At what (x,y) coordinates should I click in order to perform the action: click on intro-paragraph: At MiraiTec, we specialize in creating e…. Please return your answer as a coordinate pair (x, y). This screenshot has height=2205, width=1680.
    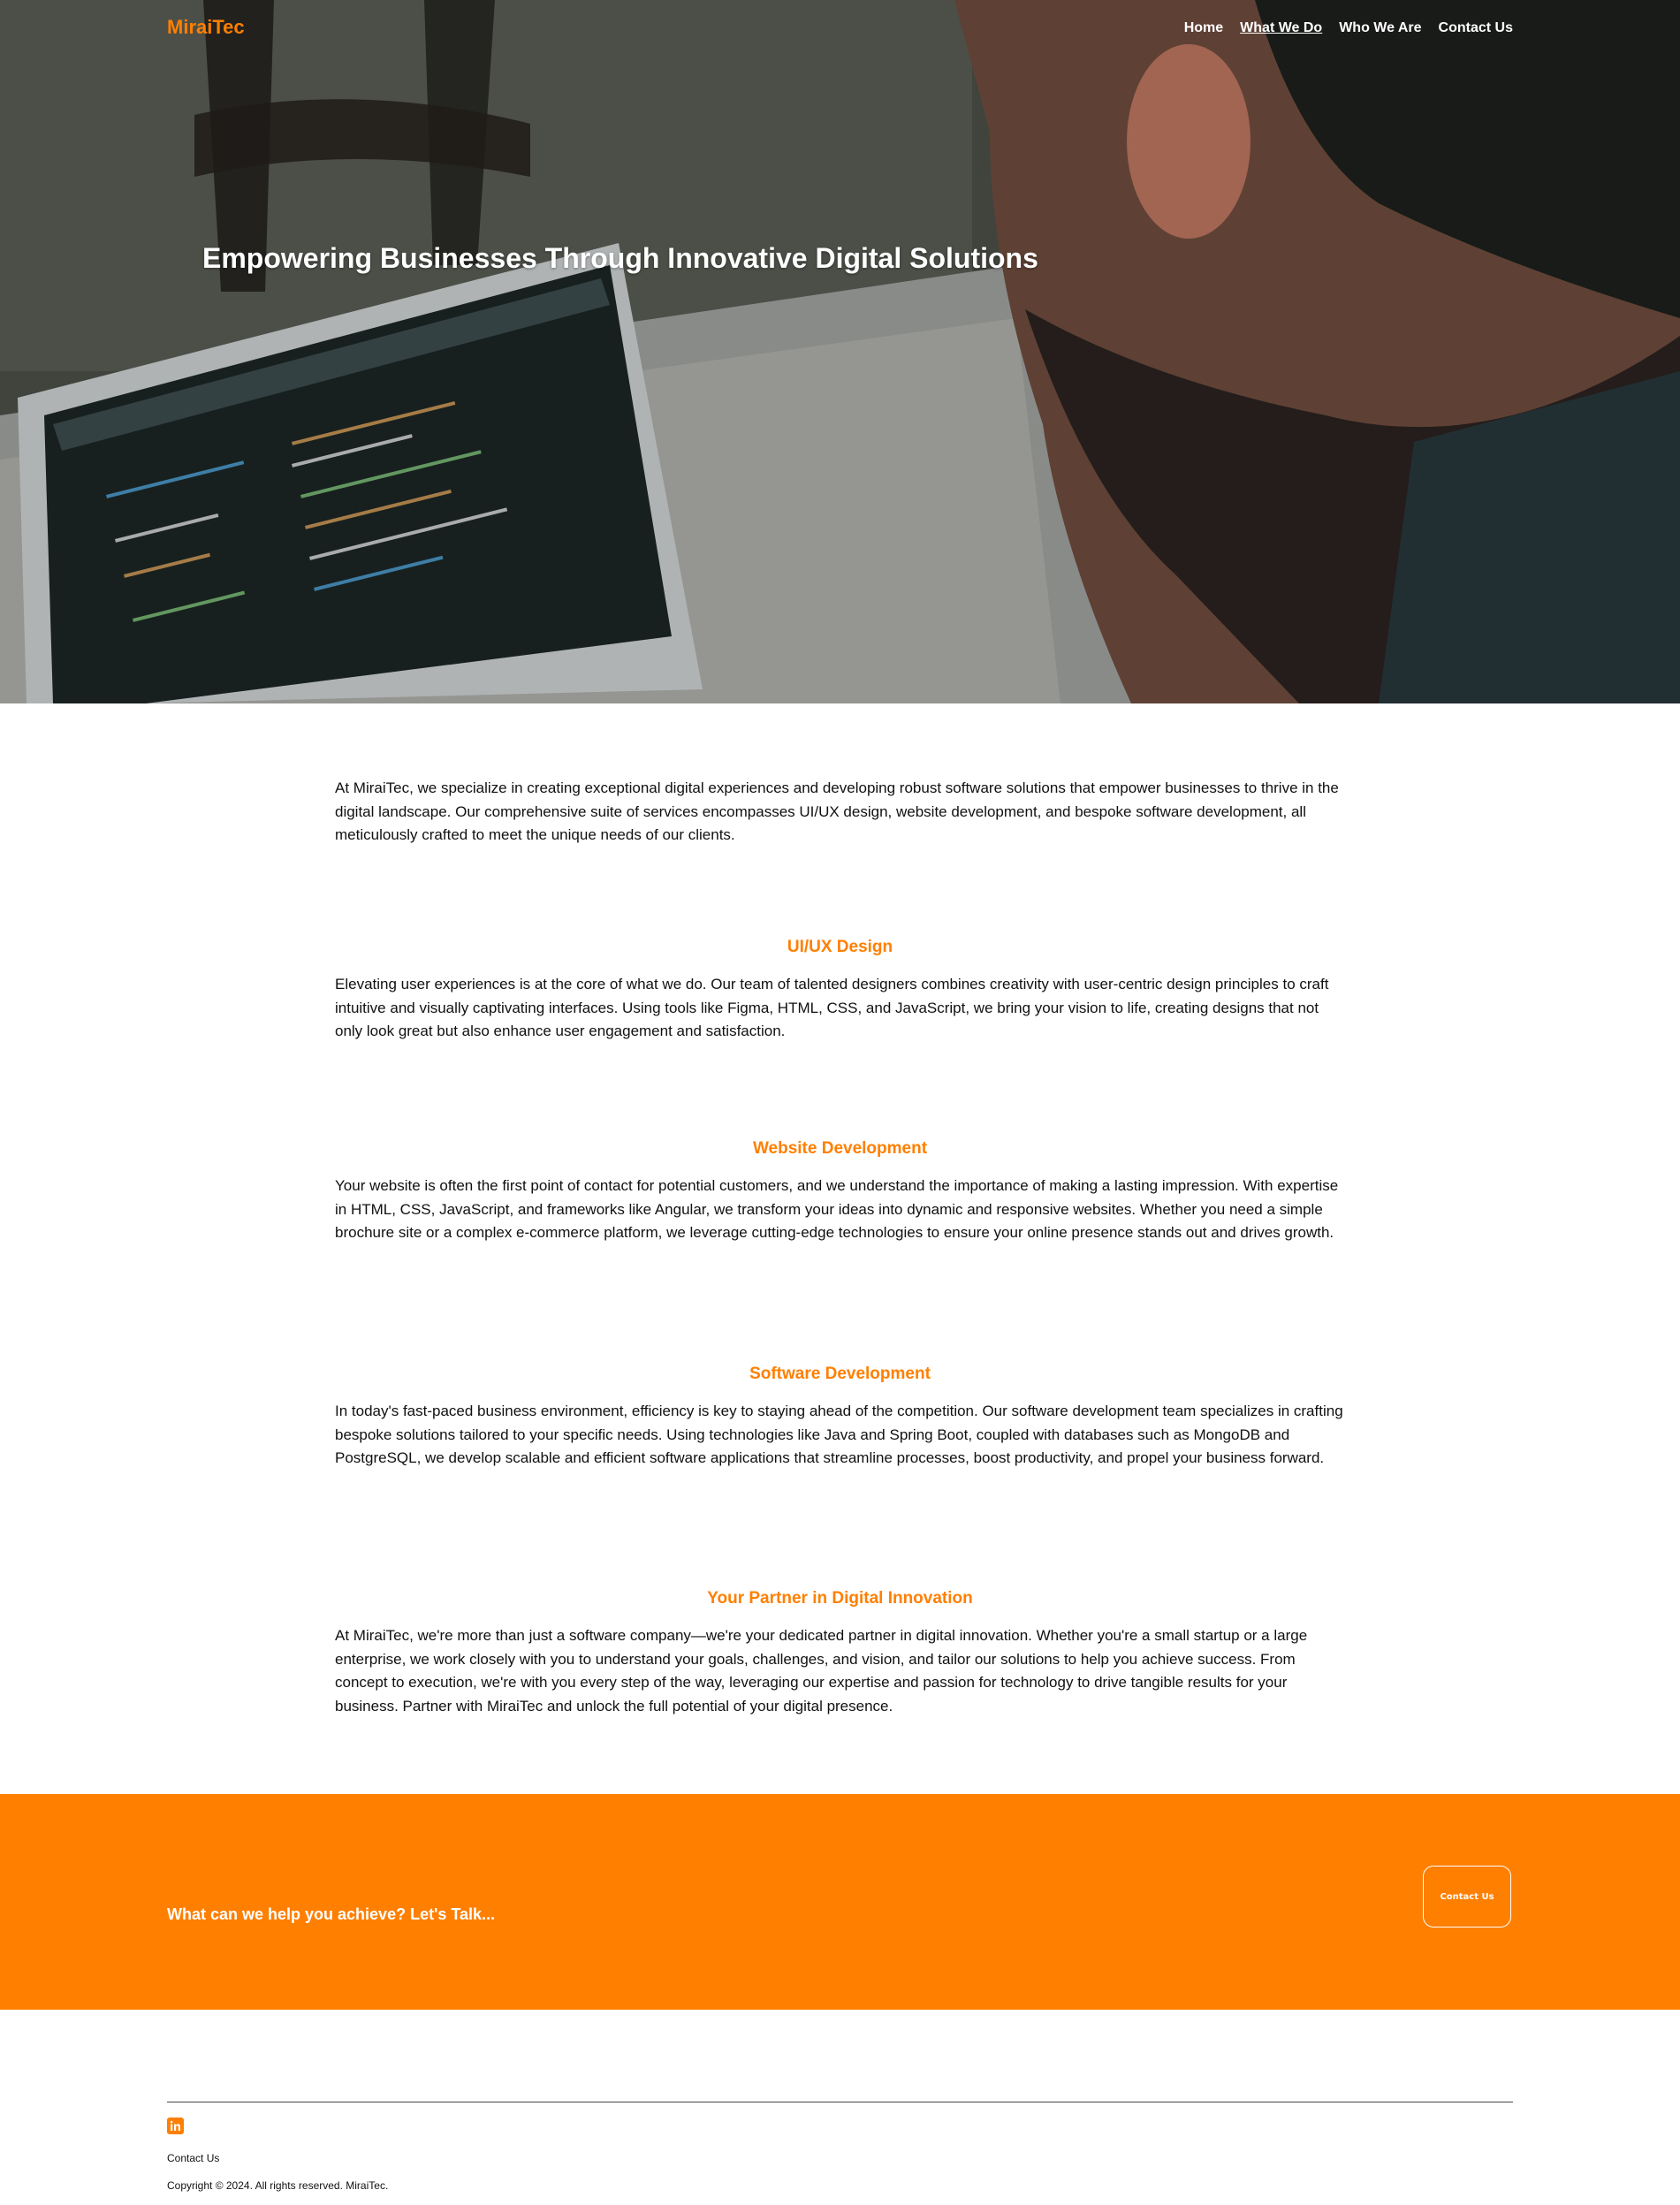
    Looking at the image, I should click on (837, 811).